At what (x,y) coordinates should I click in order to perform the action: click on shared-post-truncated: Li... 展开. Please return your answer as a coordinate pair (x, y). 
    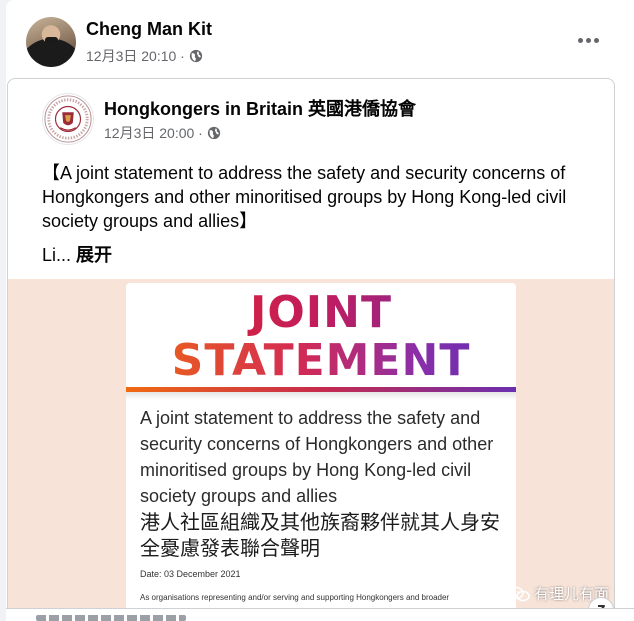
    Looking at the image, I should click on (77, 254).